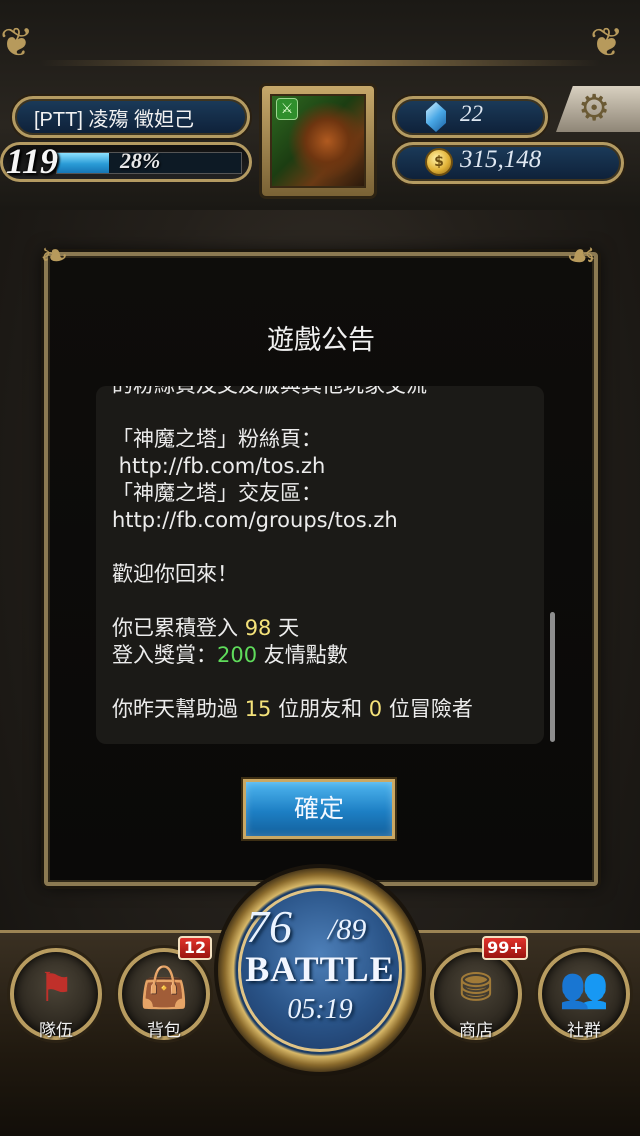 The width and height of the screenshot is (640, 1136). I want to click on line-text: 天, so click(285, 628).